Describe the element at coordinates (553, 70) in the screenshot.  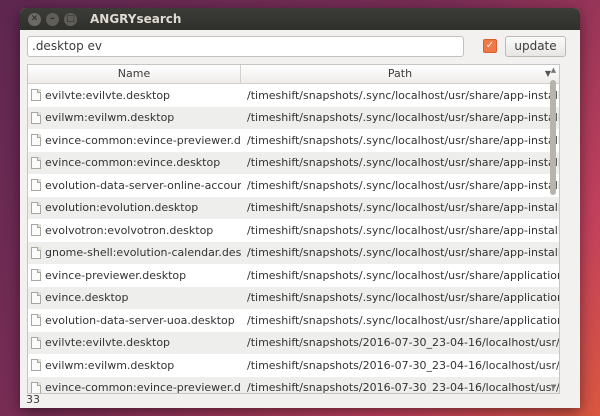
I see `scroll-up-icon: ▲` at that location.